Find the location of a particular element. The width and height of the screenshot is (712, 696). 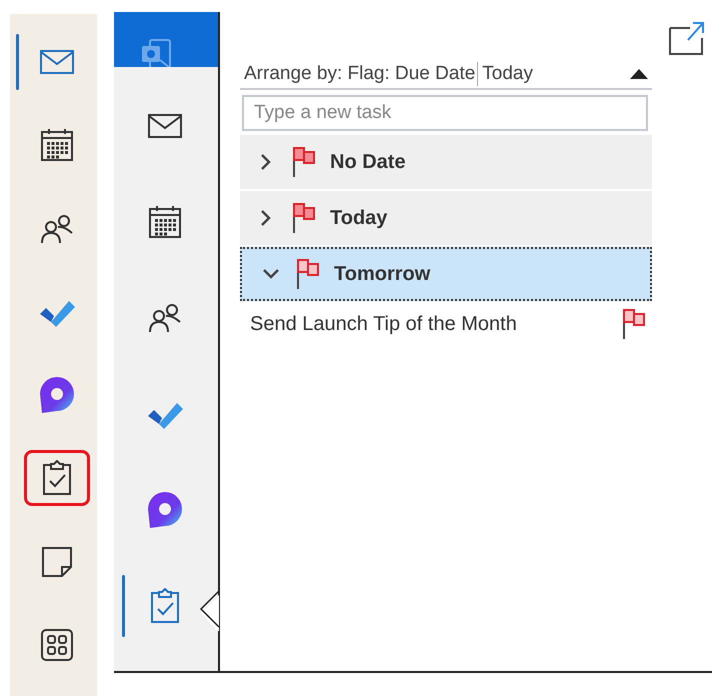

sort-triangle-icon is located at coordinates (639, 74).